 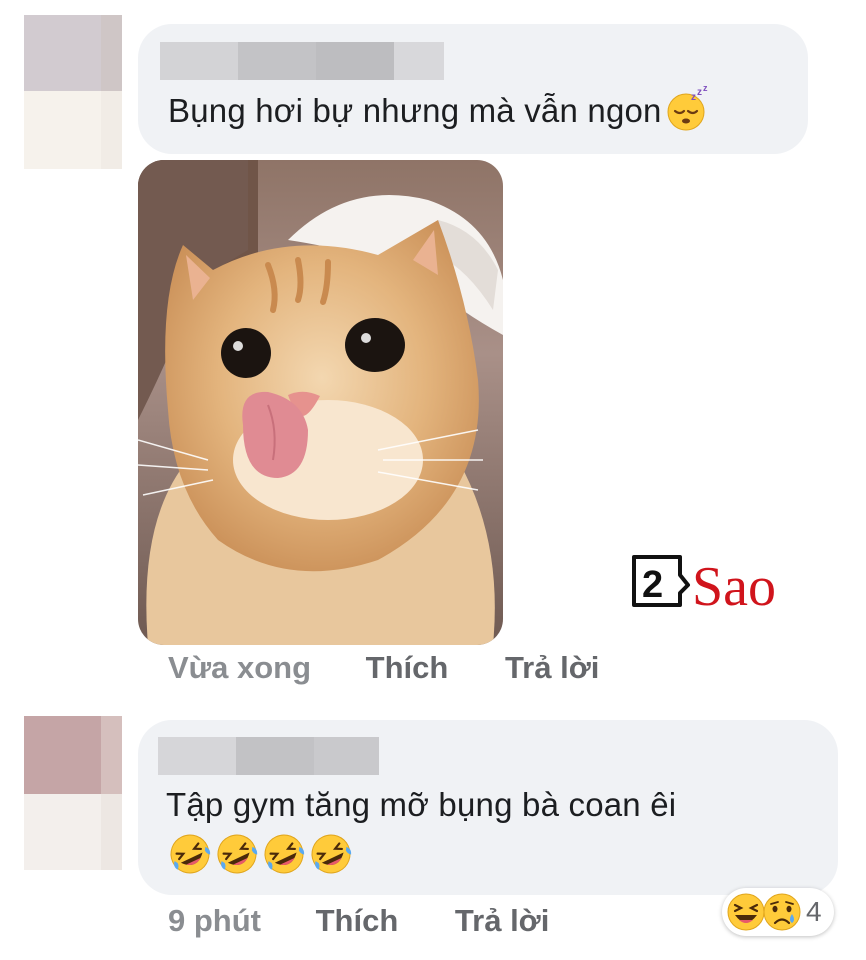 I want to click on logo-word: Sao, so click(x=734, y=585).